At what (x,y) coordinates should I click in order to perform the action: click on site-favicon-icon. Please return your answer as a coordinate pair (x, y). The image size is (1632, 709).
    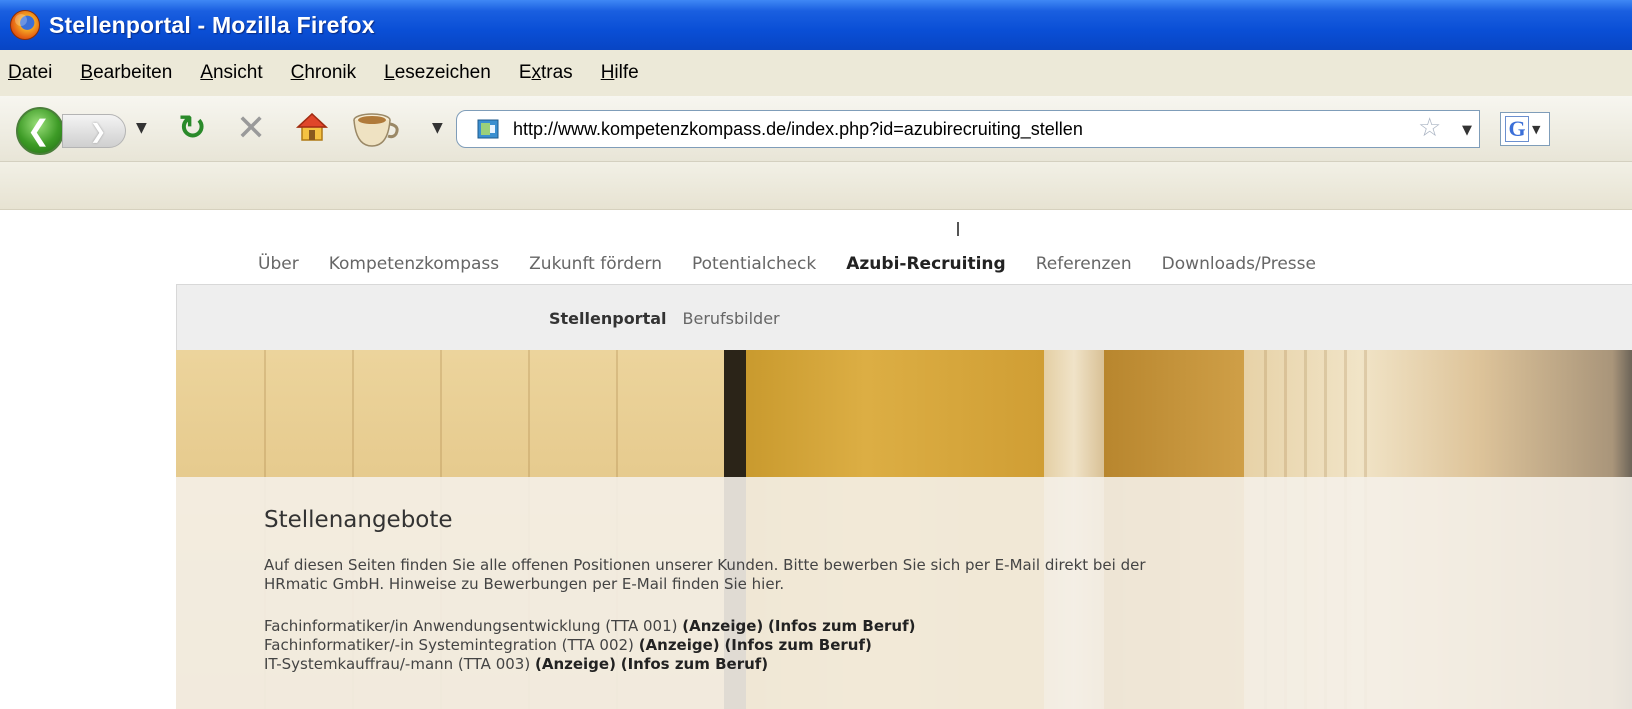
    Looking at the image, I should click on (488, 129).